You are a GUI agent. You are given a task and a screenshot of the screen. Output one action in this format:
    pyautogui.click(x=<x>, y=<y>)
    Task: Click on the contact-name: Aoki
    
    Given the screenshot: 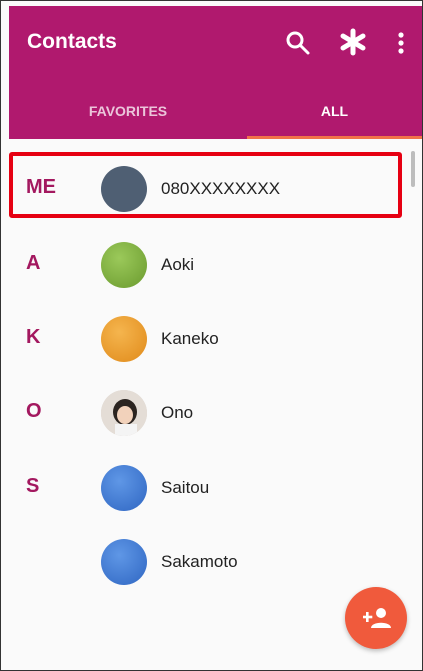 What is the action you would take?
    pyautogui.click(x=178, y=264)
    